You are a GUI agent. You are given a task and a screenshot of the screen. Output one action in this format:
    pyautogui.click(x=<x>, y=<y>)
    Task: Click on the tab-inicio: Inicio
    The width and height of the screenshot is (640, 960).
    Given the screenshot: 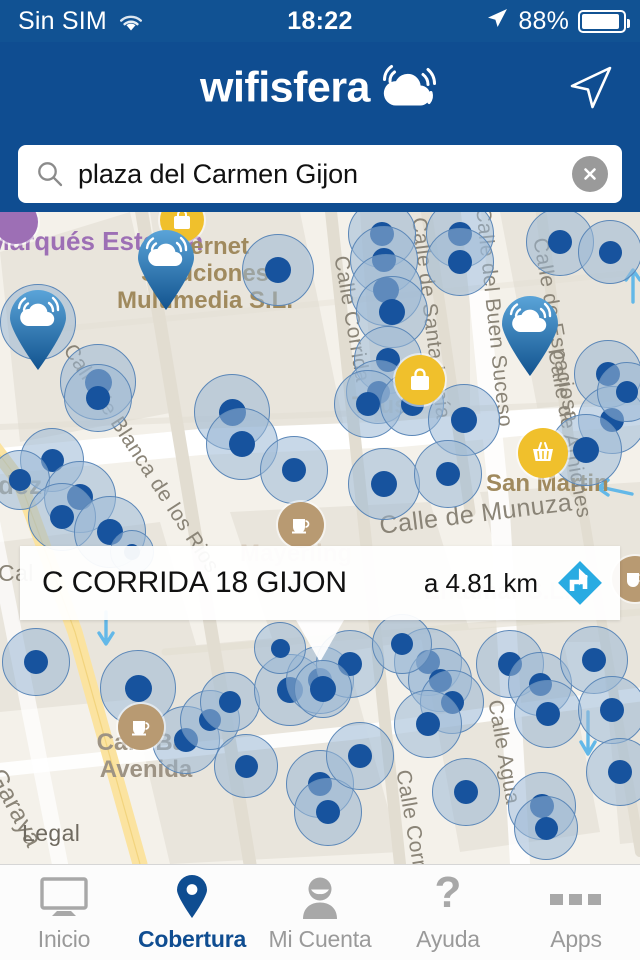 What is the action you would take?
    pyautogui.click(x=64, y=912)
    